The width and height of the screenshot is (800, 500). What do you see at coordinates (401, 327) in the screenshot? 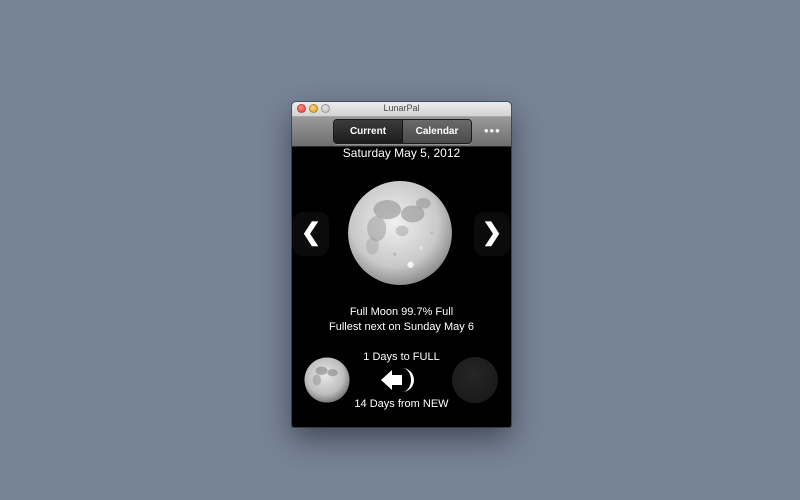
I see `fullest-next-text: Fullest next on Sunday May 6` at bounding box center [401, 327].